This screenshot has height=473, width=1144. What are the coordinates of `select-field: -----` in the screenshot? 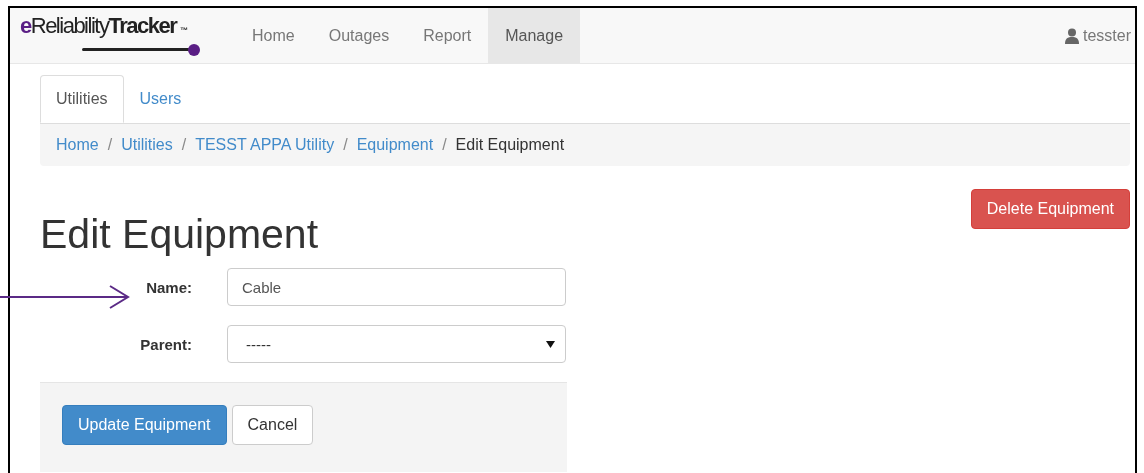 It's located at (396, 344).